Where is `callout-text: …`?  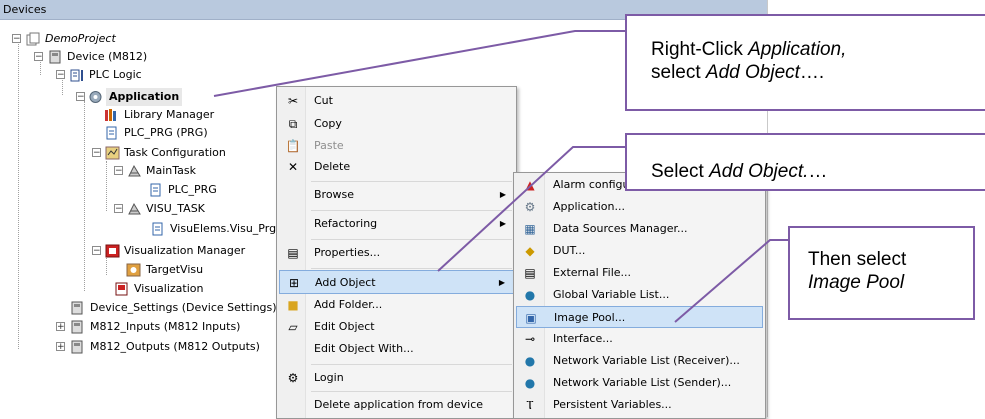
callout-text: … is located at coordinates (818, 171).